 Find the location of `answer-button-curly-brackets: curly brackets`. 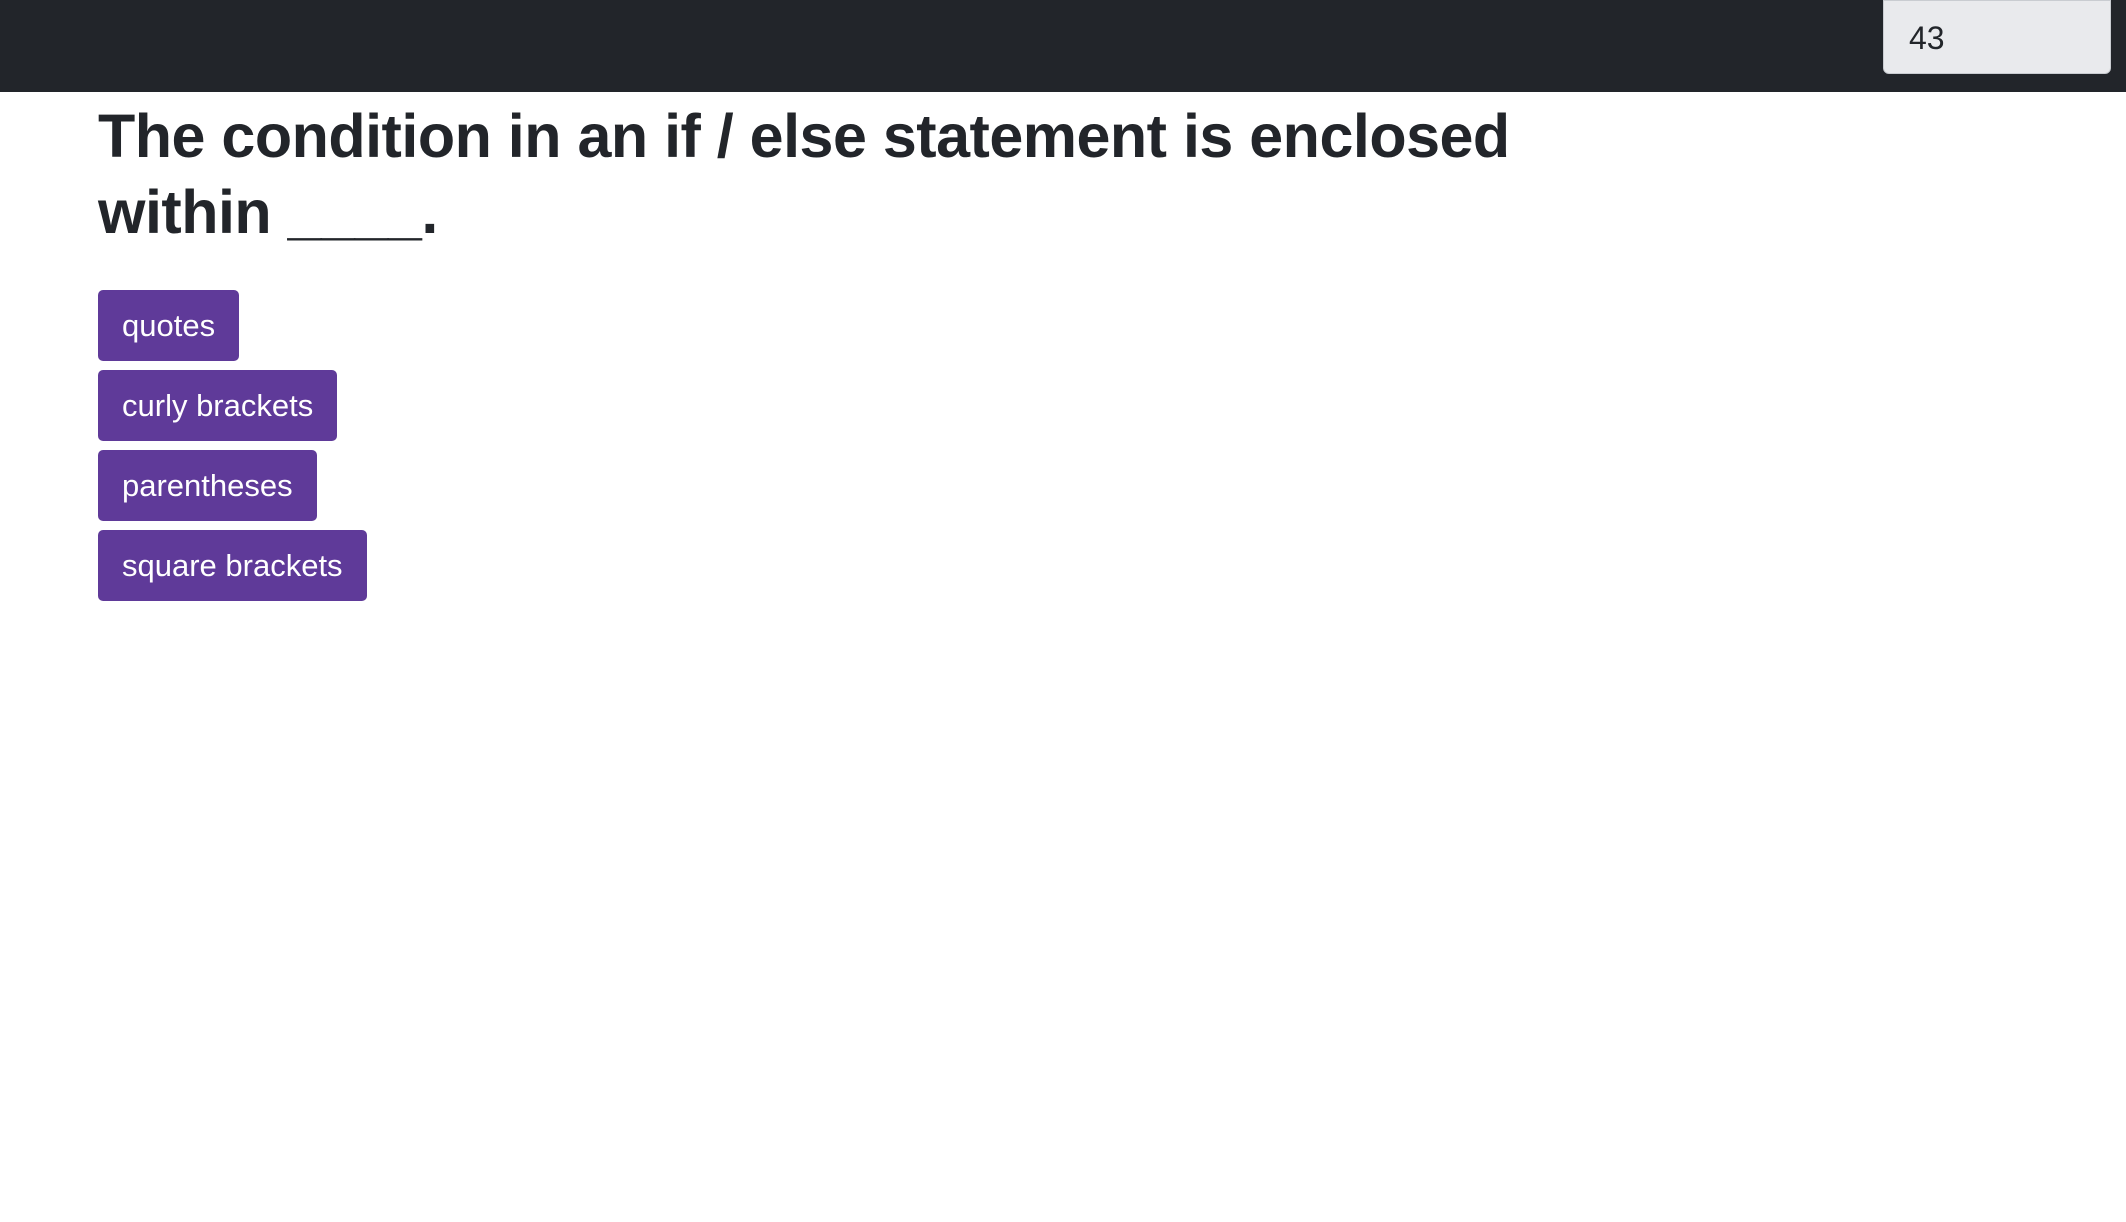

answer-button-curly-brackets: curly brackets is located at coordinates (218, 405).